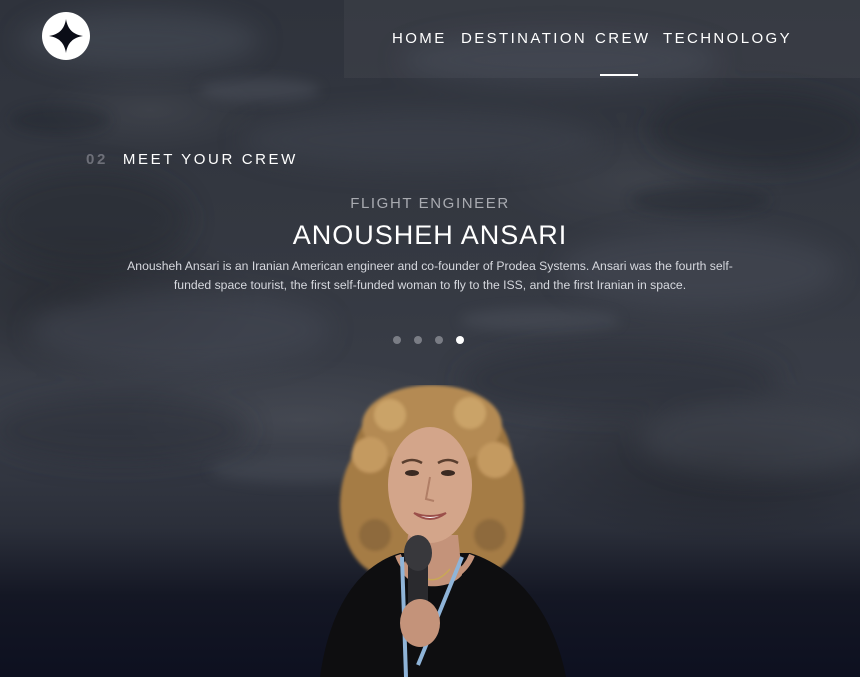  Describe the element at coordinates (727, 38) in the screenshot. I see `nav-item-technology: TECHNOLOGY` at that location.